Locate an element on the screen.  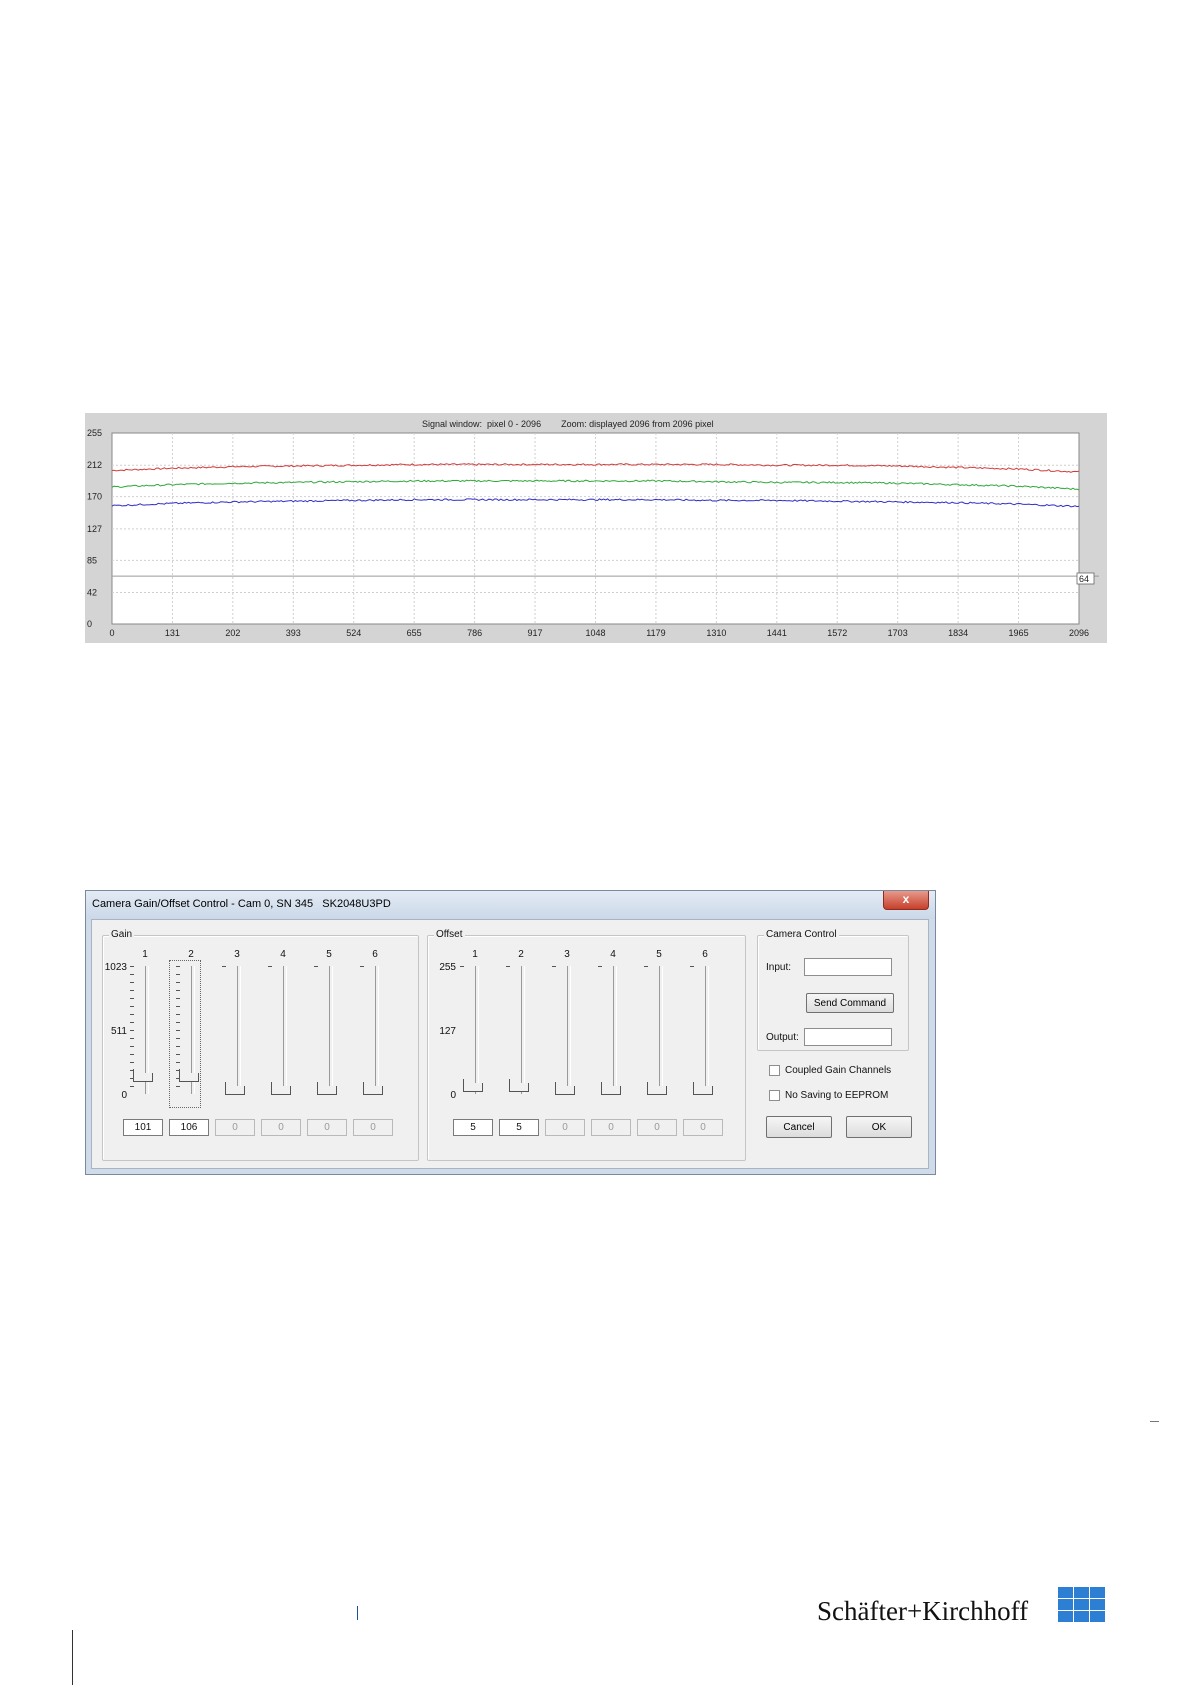
no-saving-eeprom-label: No Saving to EEPROM is located at coordinates (837, 1095).